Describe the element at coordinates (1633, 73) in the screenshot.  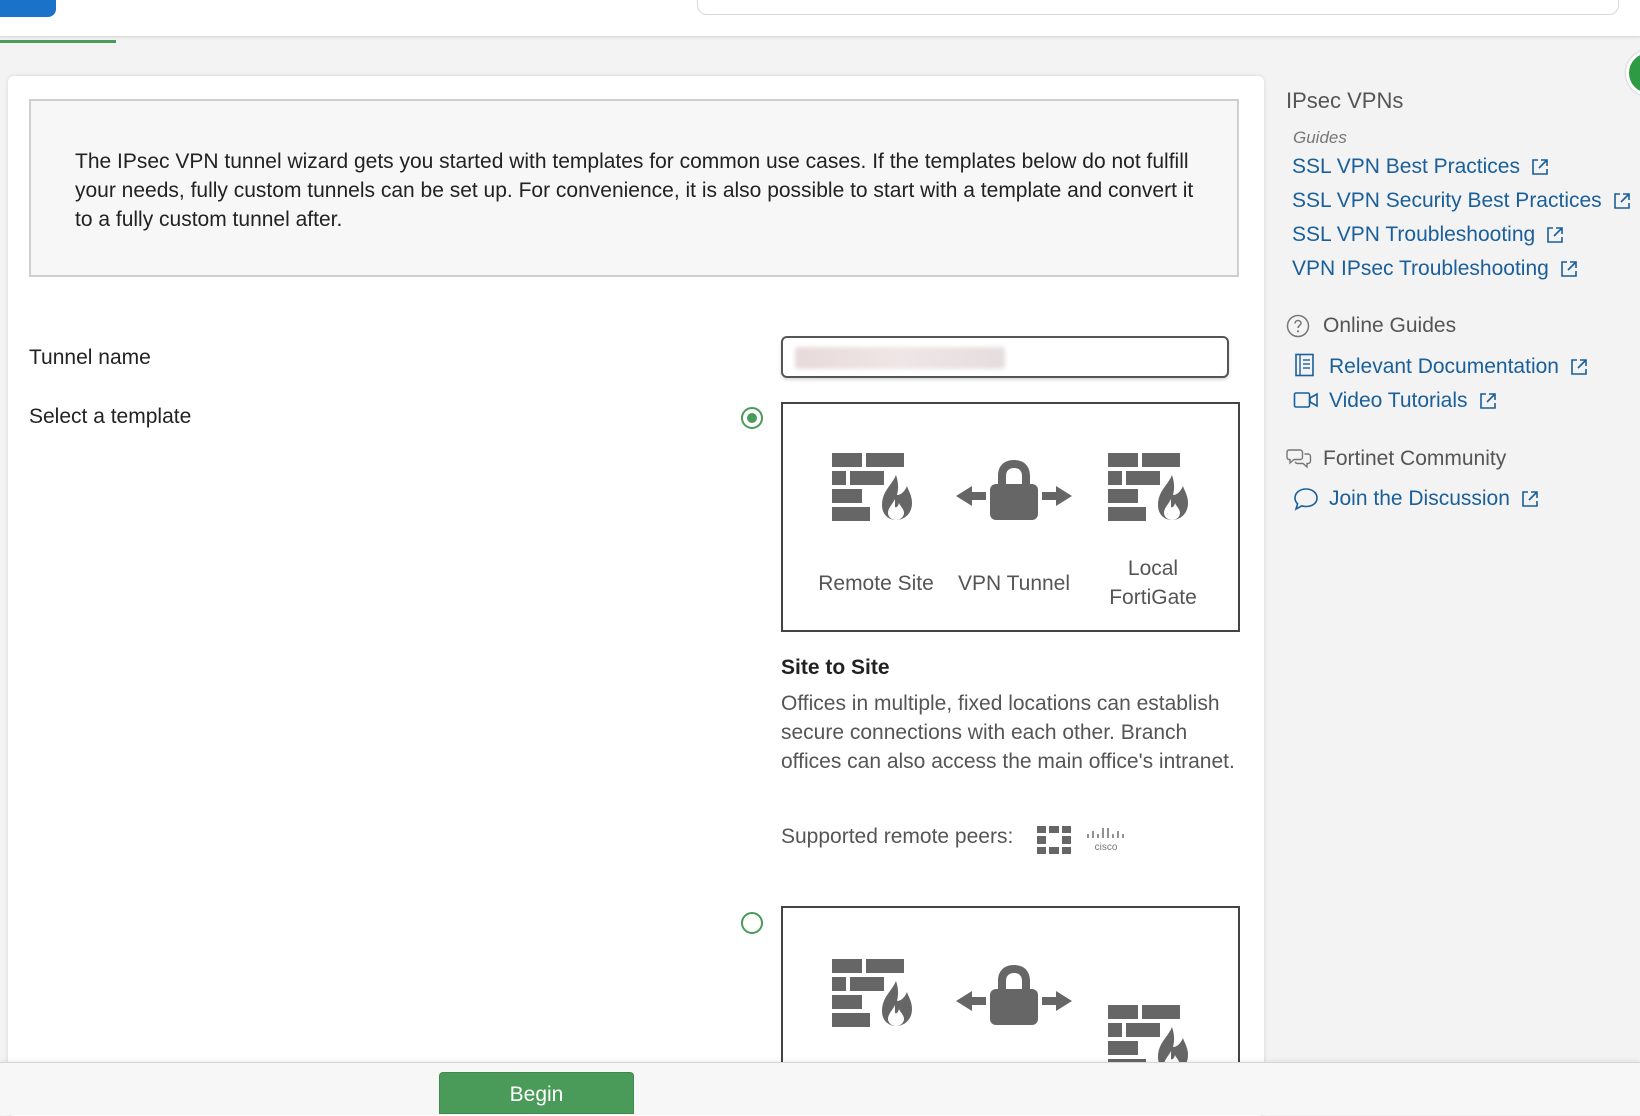
I see `avatar` at that location.